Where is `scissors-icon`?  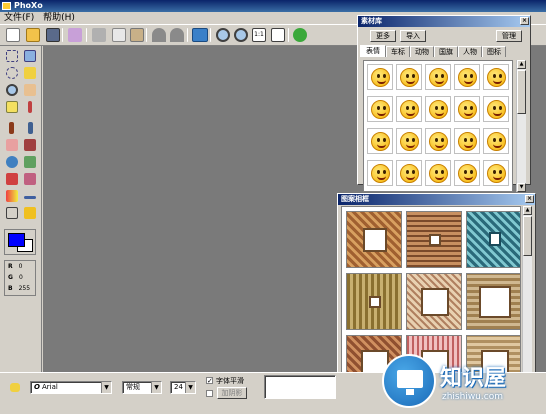
scissors-icon is located at coordinates (30, 179).